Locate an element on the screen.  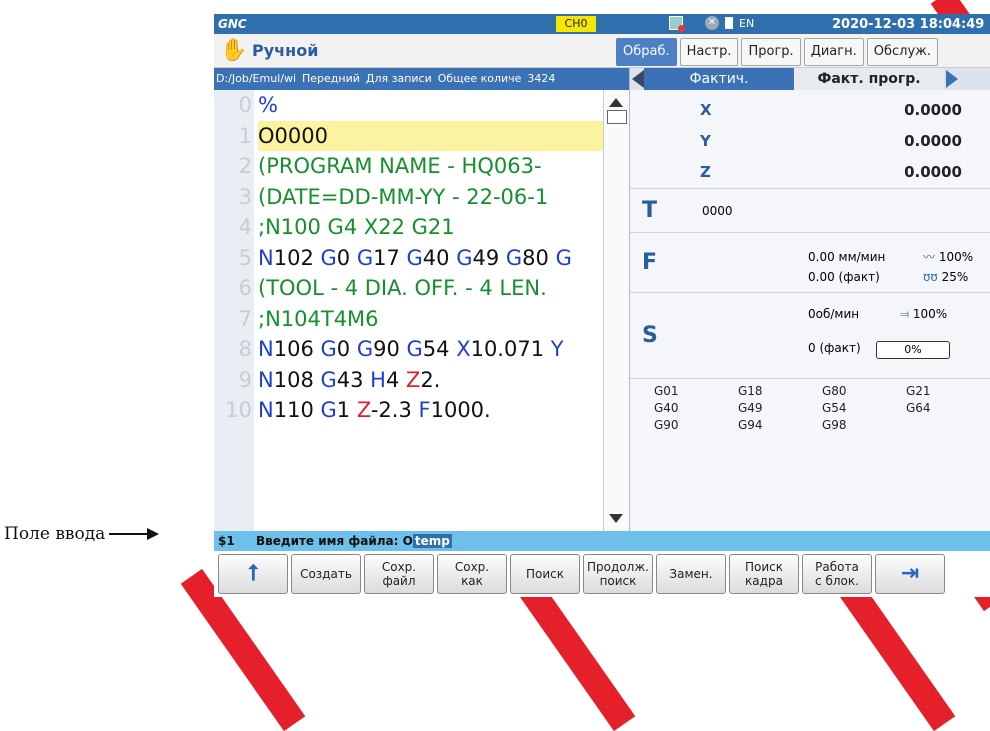
code-token: (DATE=DD-MM-YY - 22-06-1 is located at coordinates (403, 196).